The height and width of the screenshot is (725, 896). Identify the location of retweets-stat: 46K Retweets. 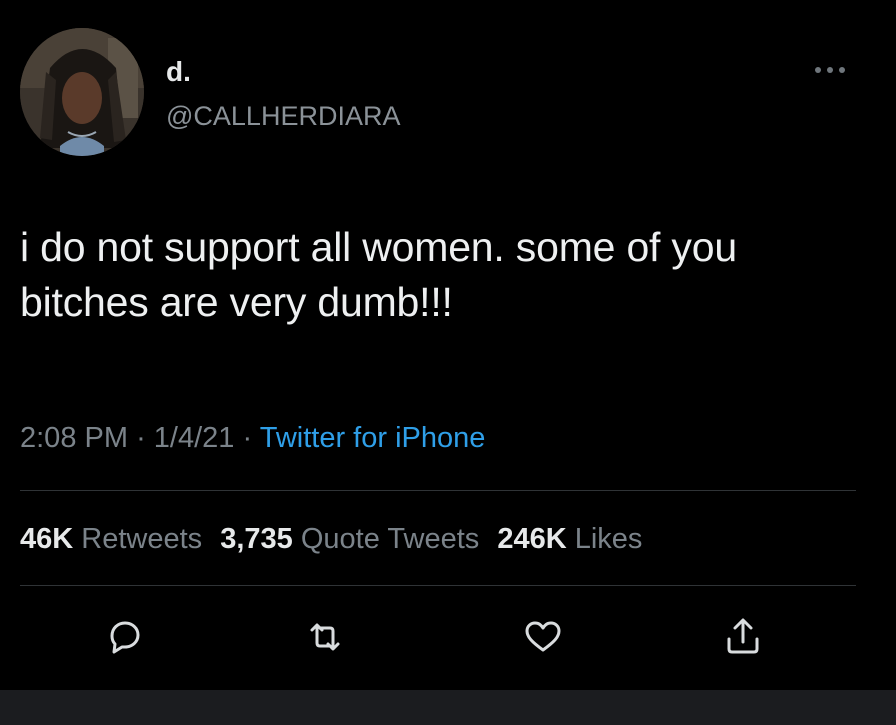
(111, 539).